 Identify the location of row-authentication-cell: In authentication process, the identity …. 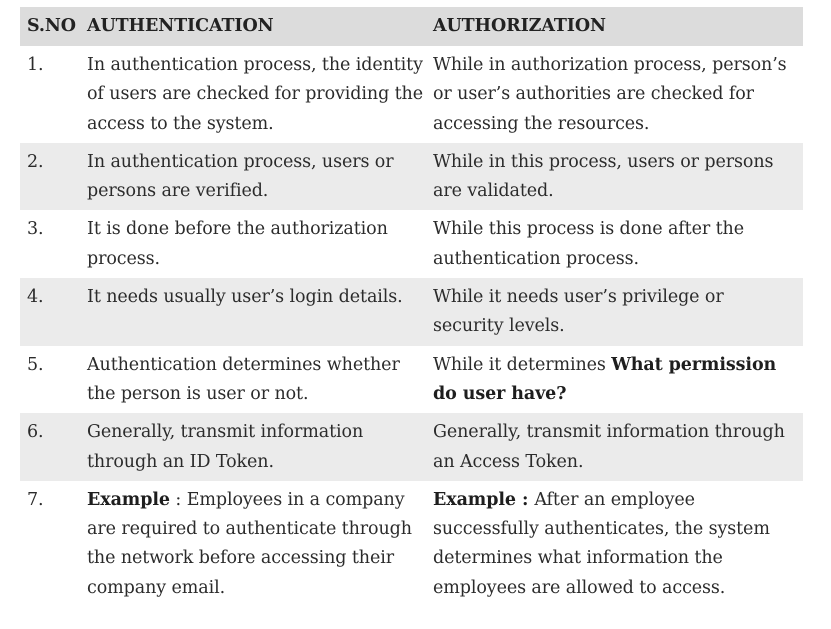
(255, 94).